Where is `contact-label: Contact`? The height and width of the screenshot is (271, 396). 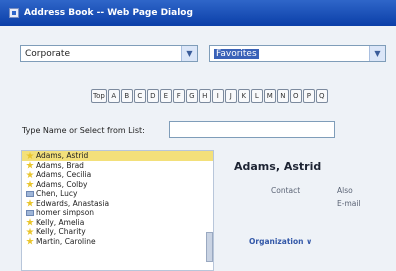 contact-label: Contact is located at coordinates (286, 190).